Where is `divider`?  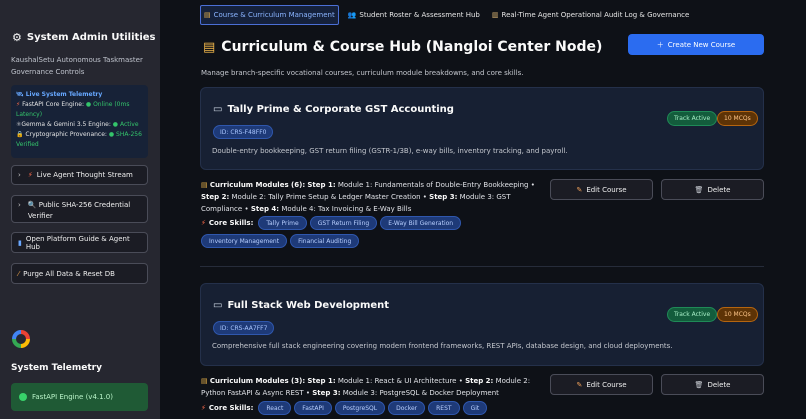 divider is located at coordinates (482, 266).